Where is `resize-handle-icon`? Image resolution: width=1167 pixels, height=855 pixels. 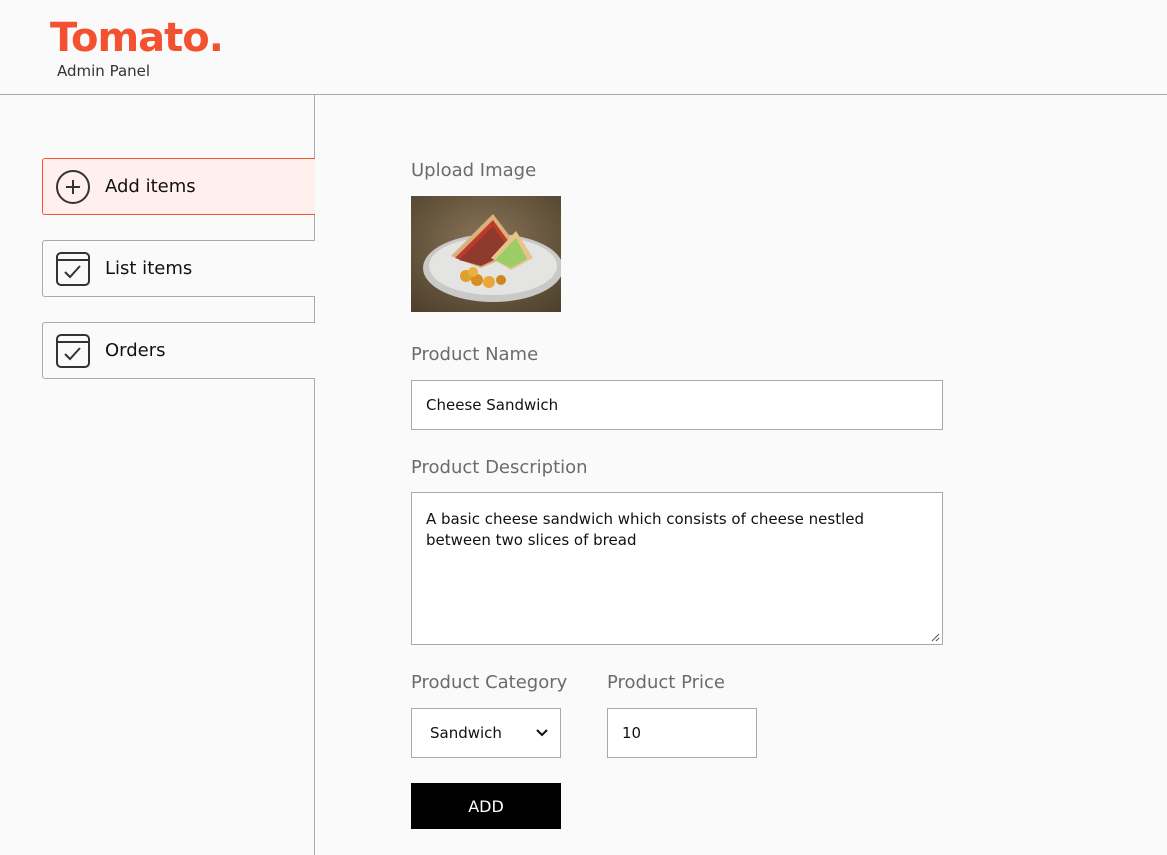 resize-handle-icon is located at coordinates (935, 637).